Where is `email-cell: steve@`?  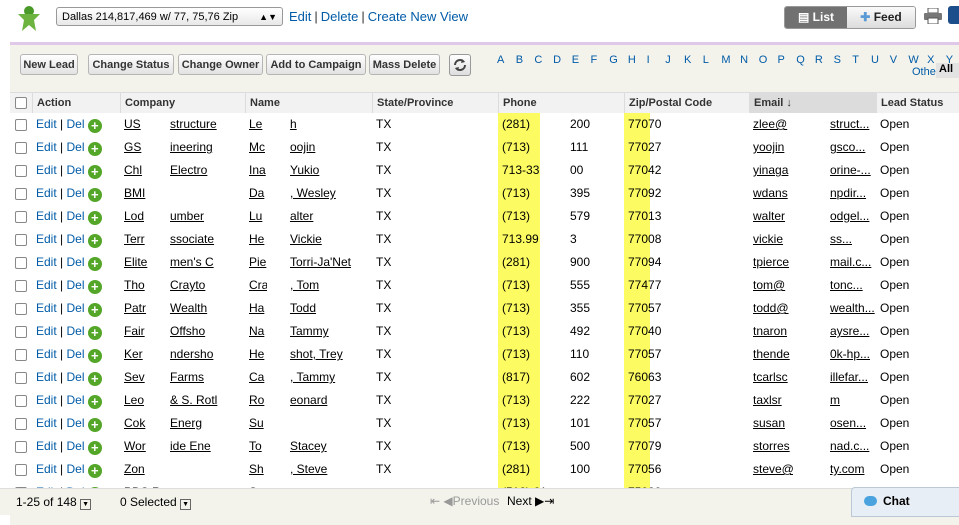
email-cell: steve@ is located at coordinates (773, 469).